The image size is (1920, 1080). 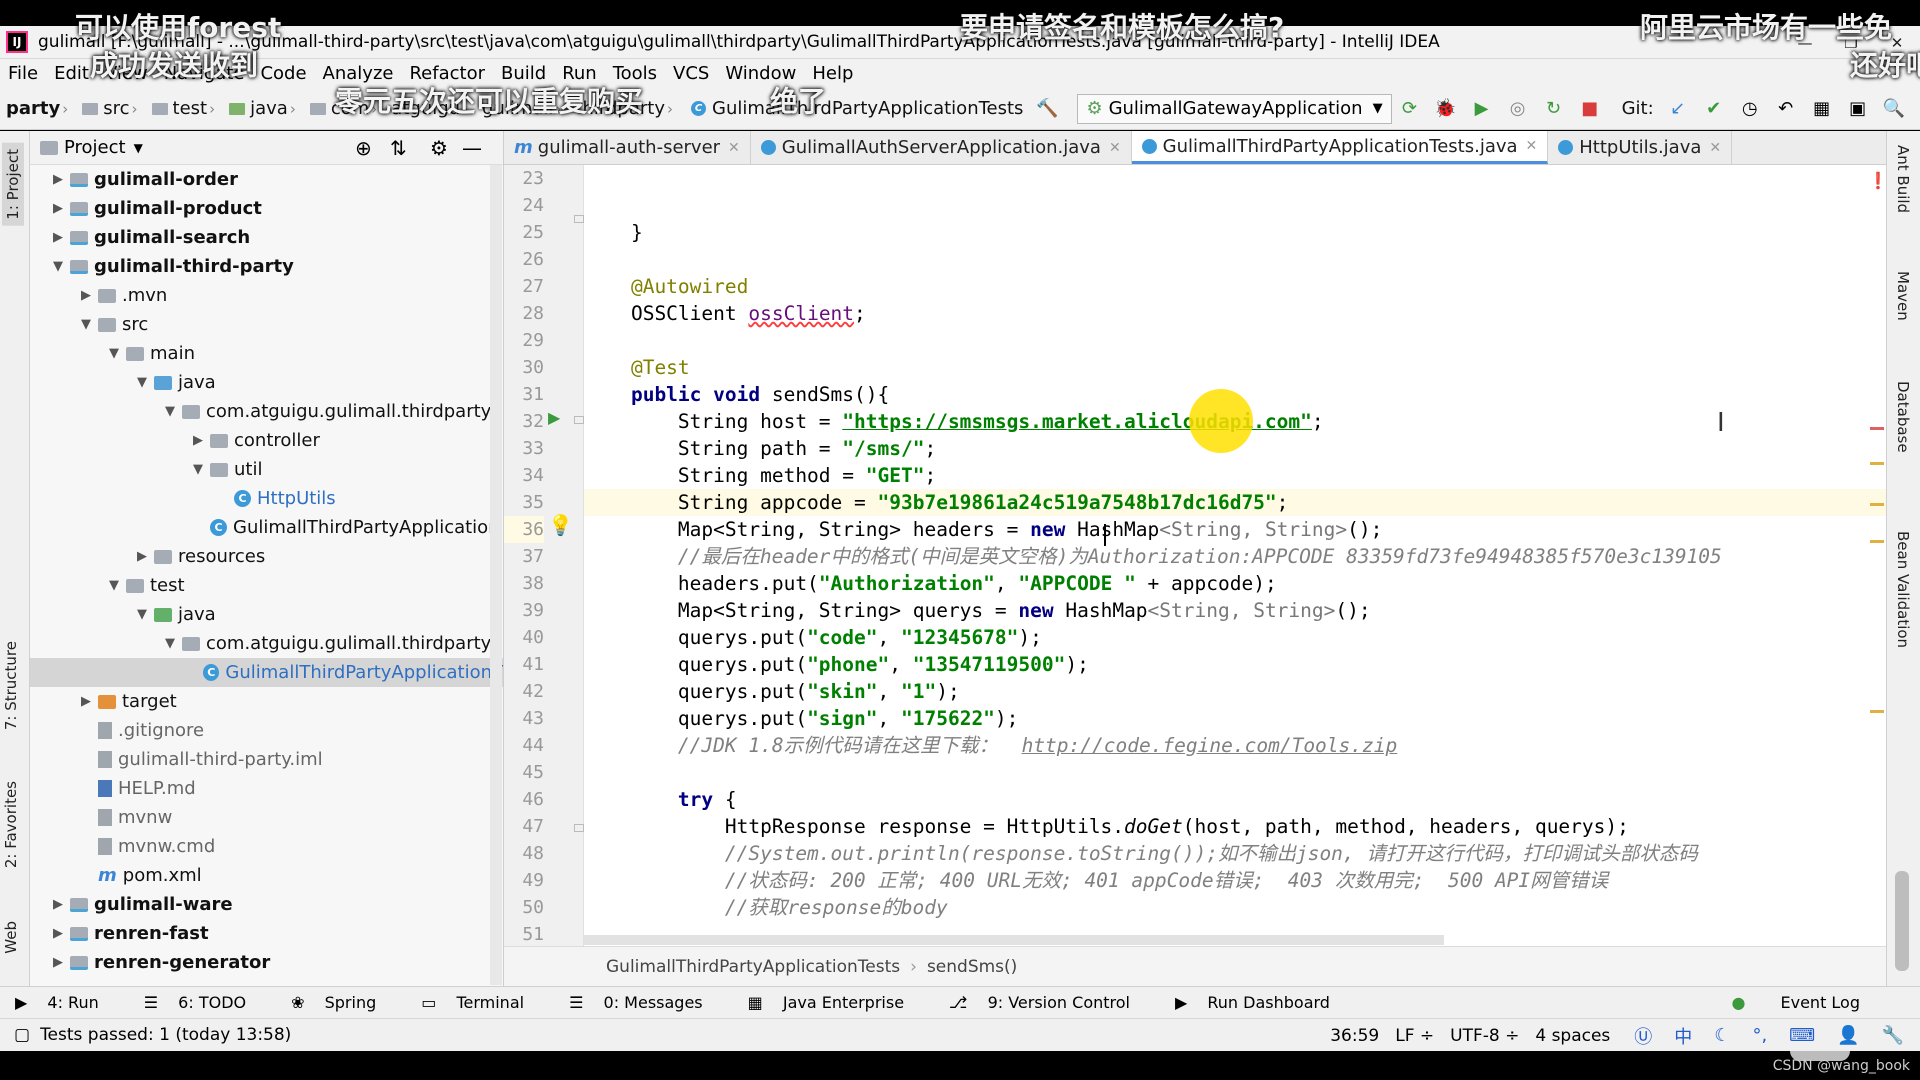 What do you see at coordinates (833, 1002) in the screenshot?
I see `tool-java-enterprise: ▦ Java Enterprise` at bounding box center [833, 1002].